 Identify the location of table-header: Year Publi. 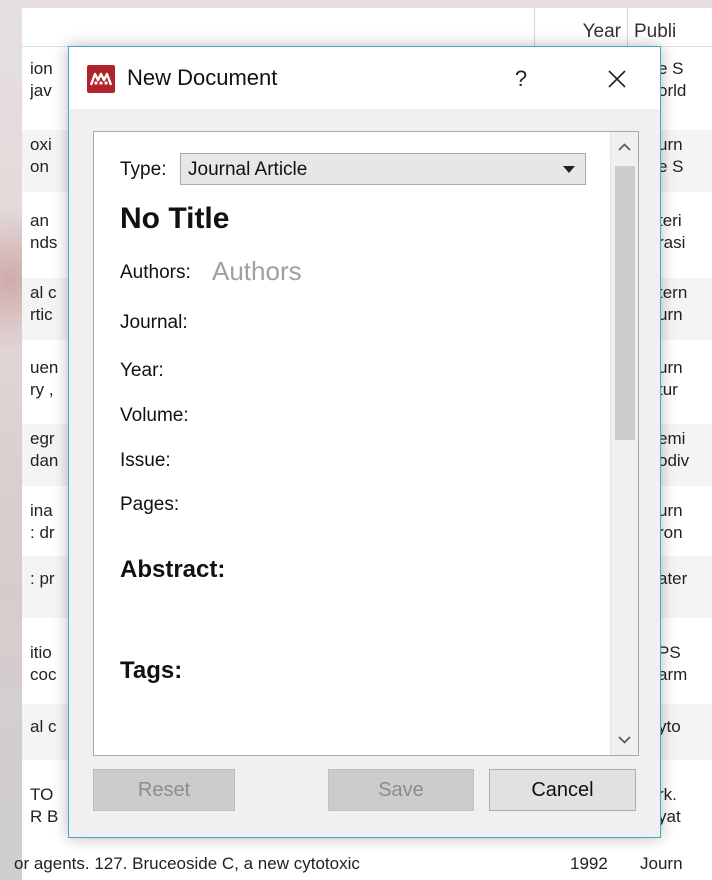
(367, 27).